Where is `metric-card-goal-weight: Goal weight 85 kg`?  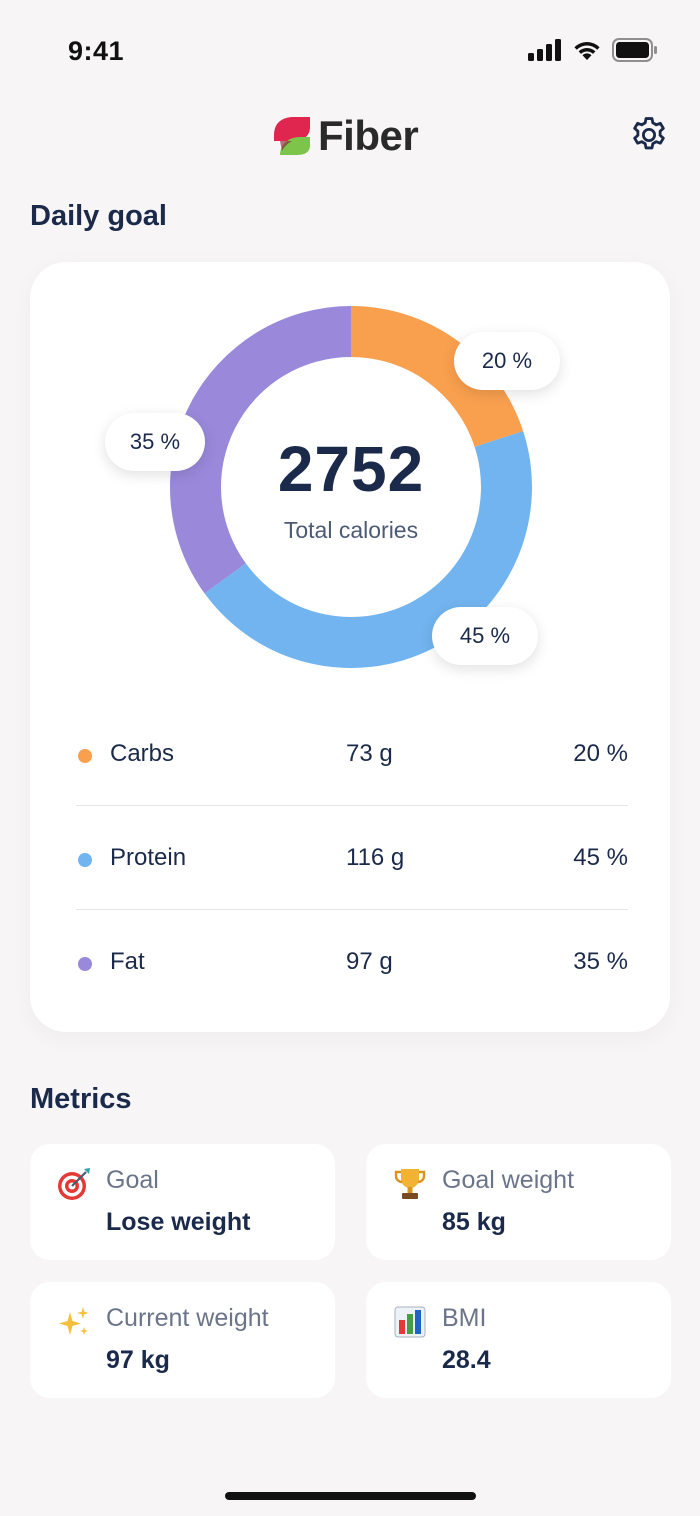 metric-card-goal-weight: Goal weight 85 kg is located at coordinates (518, 1202).